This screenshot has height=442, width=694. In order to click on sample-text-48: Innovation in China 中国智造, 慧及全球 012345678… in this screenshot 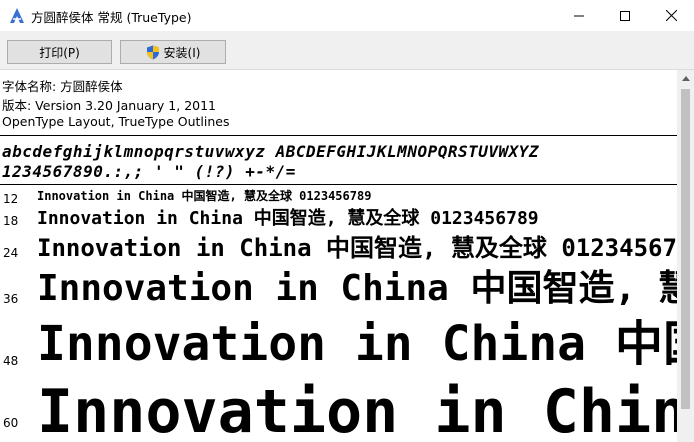, I will do `click(357, 344)`.